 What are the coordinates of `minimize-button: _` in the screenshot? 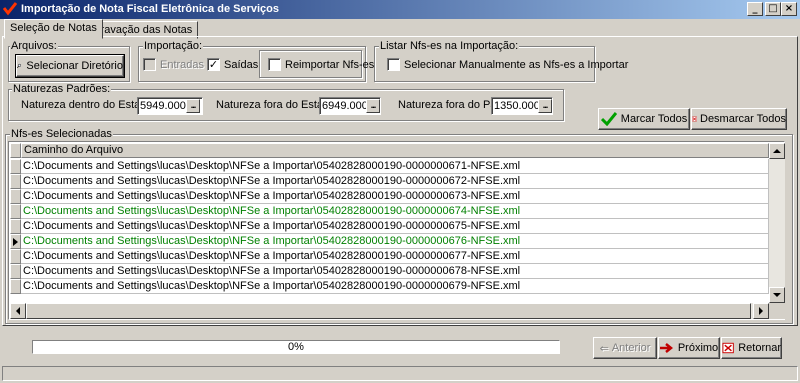 It's located at (755, 9).